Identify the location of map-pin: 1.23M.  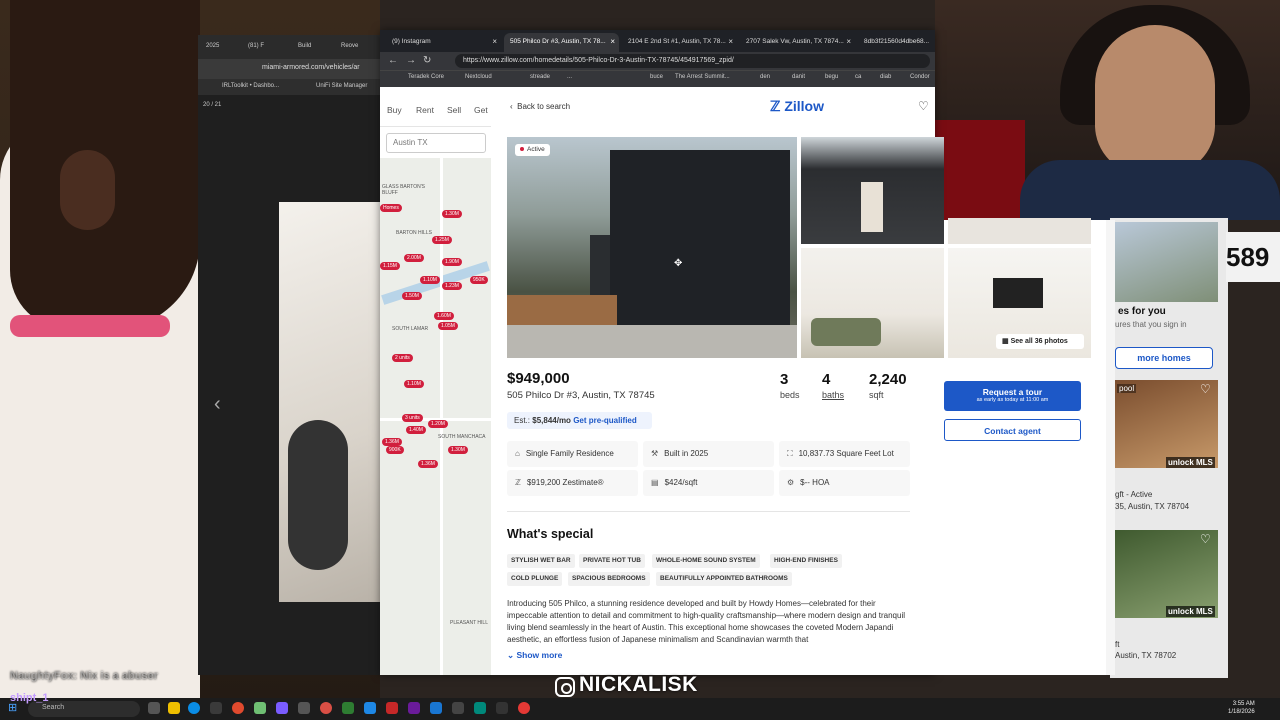
(452, 286).